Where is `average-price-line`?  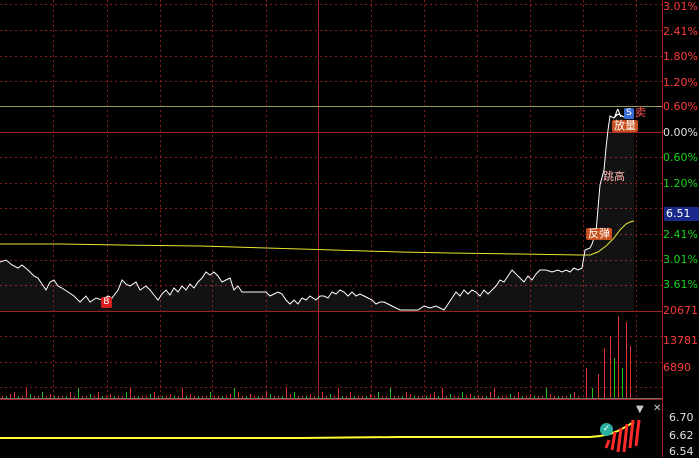 average-price-line is located at coordinates (317, 238).